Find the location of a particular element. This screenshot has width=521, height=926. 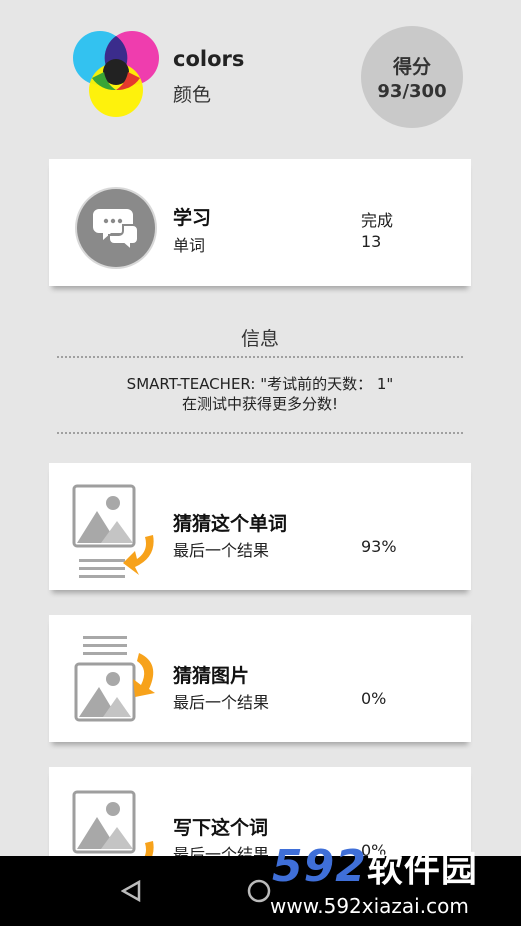

info-line-2: 在测试中获得更多分数! is located at coordinates (259, 404).